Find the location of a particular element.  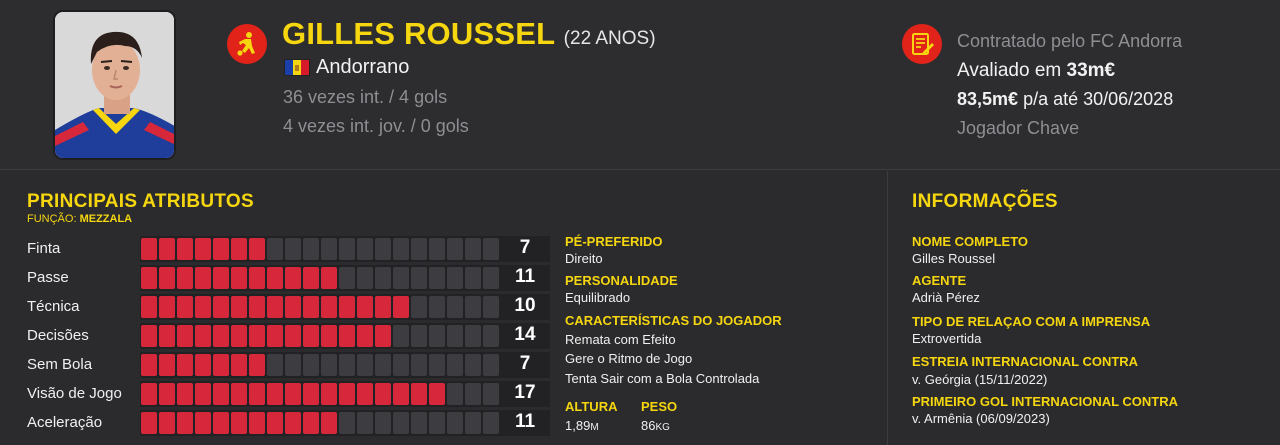

personality-value: Equilibrado is located at coordinates (598, 297).